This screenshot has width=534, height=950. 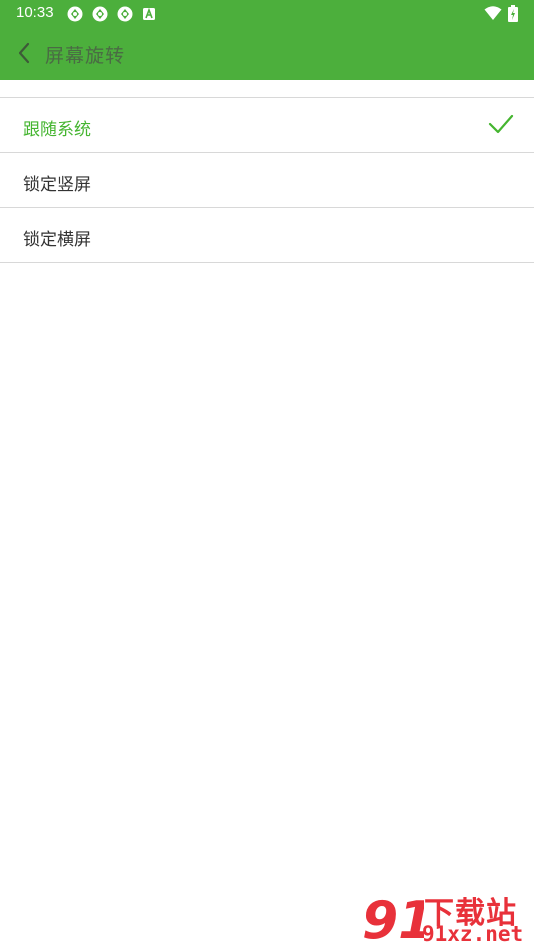 I want to click on option-label: 锁定竖屏, so click(x=57, y=185).